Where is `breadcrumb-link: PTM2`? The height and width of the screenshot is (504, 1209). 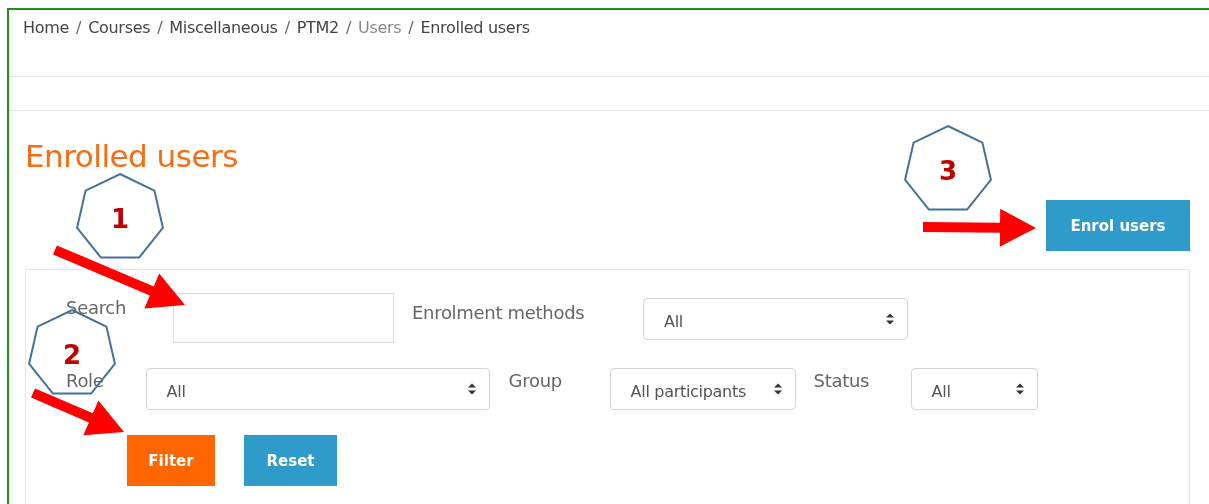
breadcrumb-link: PTM2 is located at coordinates (317, 27).